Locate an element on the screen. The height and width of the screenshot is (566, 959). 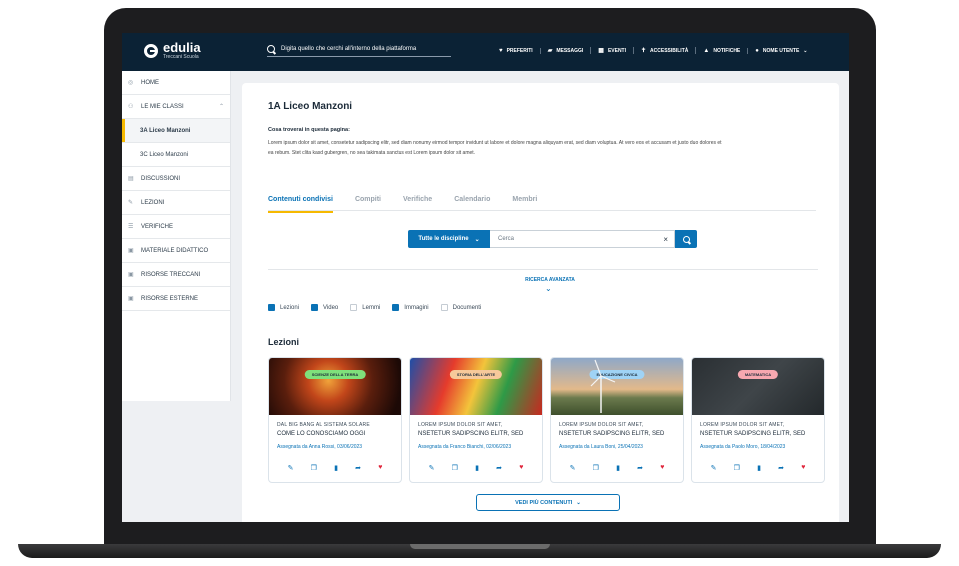
checkbox-video: Video is located at coordinates (324, 307).